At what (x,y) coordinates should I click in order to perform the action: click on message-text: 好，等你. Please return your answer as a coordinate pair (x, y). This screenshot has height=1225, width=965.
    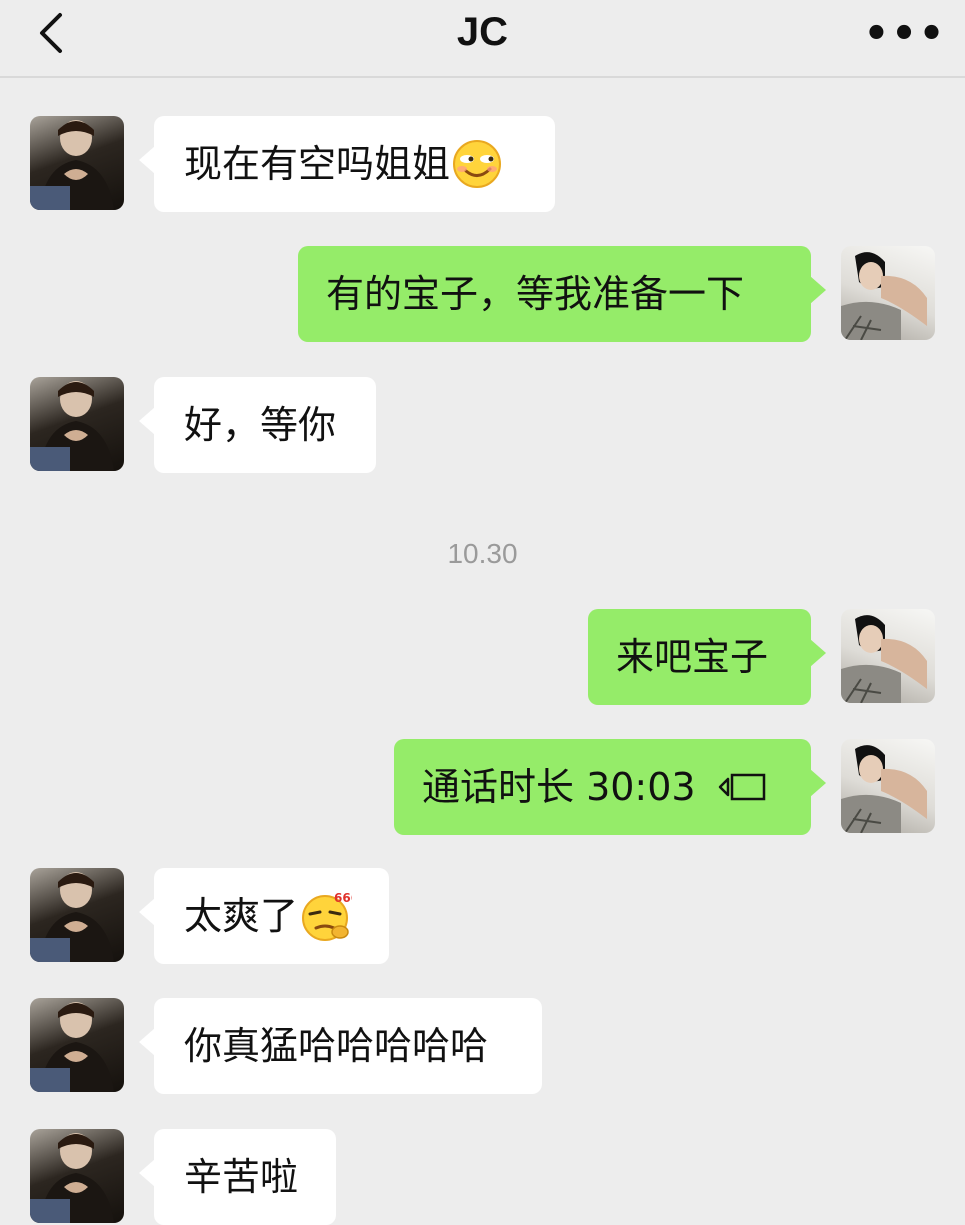
    Looking at the image, I should click on (260, 425).